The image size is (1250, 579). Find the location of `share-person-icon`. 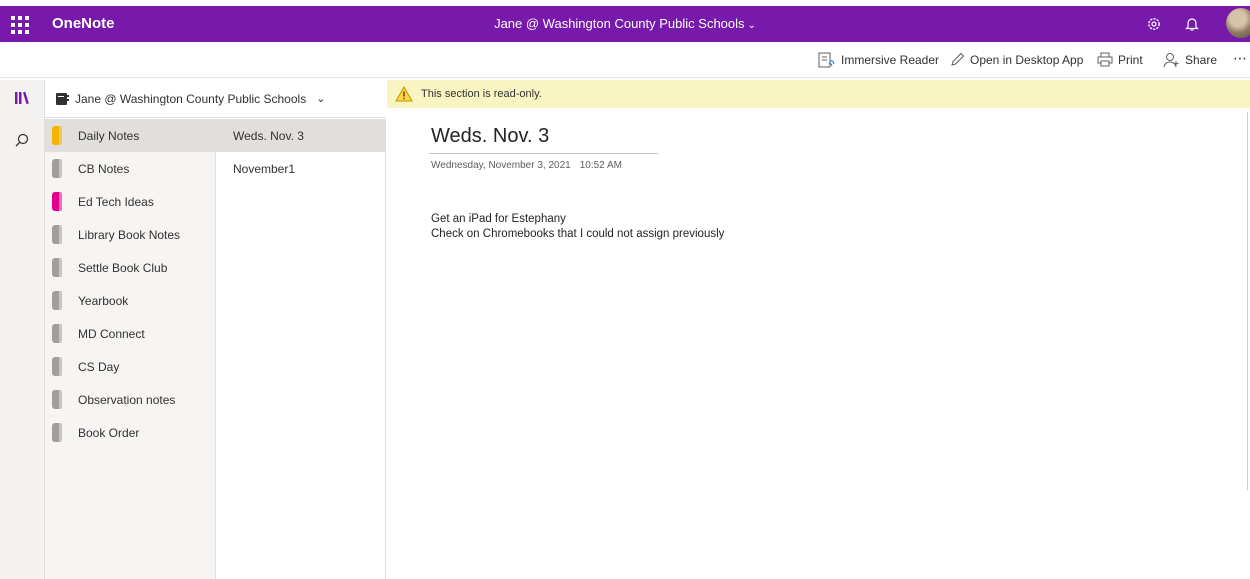

share-person-icon is located at coordinates (1171, 60).